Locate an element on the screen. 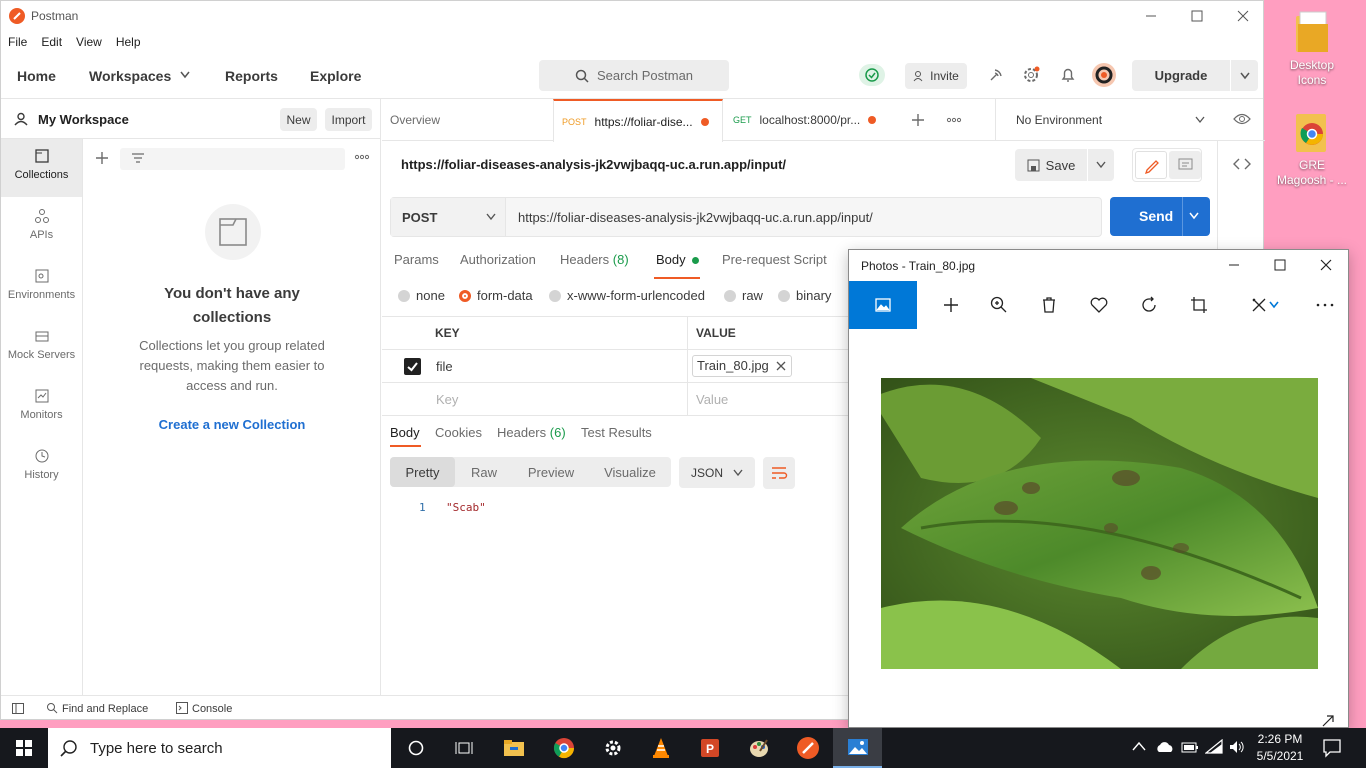 This screenshot has width=1366, height=768. new-tab-icon is located at coordinates (918, 120).